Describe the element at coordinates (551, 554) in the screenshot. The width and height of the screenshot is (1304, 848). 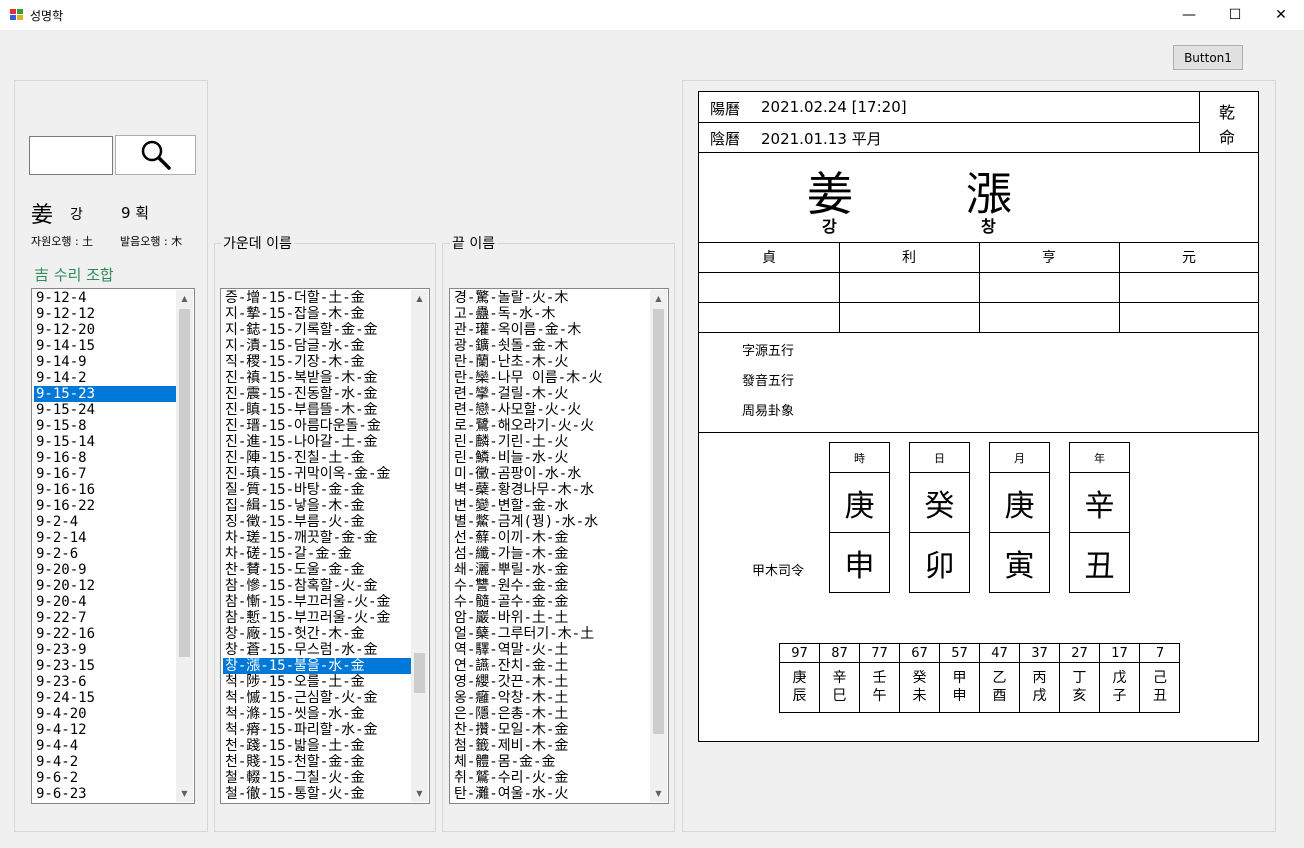
I see `last-name-item: 섬-纖-가늘-木-金` at that location.